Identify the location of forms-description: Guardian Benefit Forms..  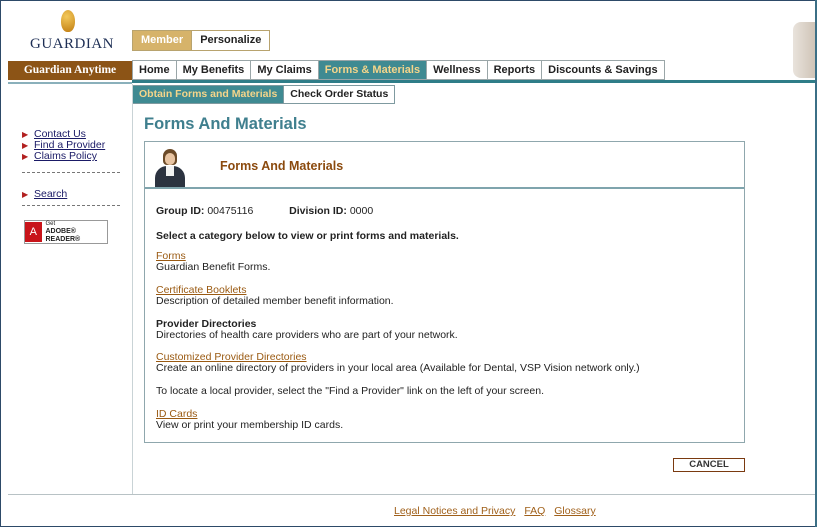
(213, 267).